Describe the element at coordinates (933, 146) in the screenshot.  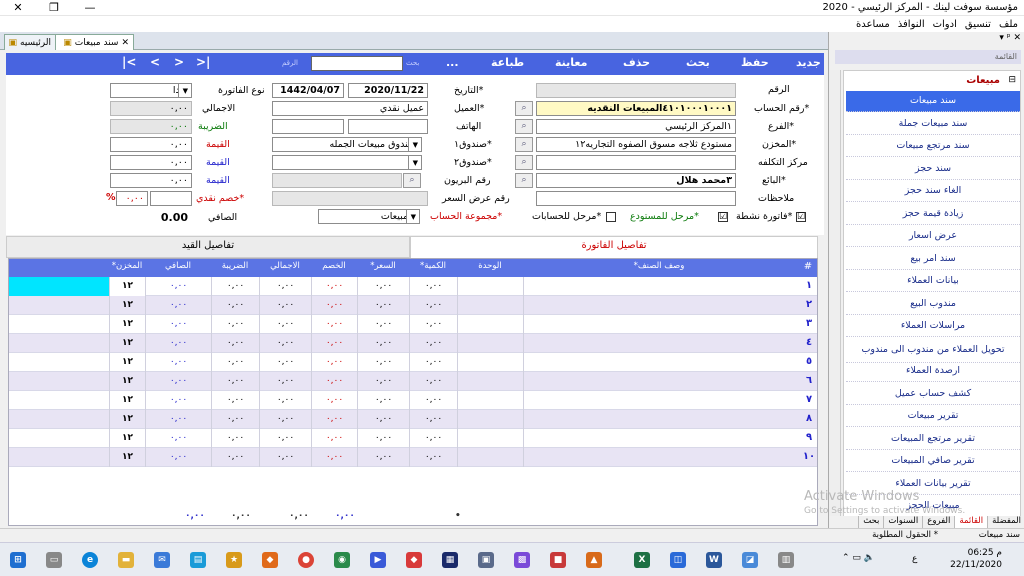
I see `sidebar-item: سند مرتجع مبيعات` at that location.